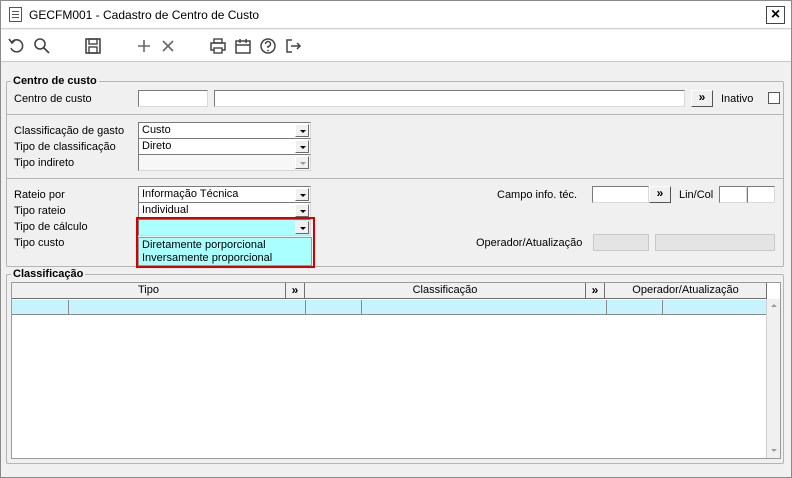 The height and width of the screenshot is (478, 792). Describe the element at coordinates (621, 242) in the screenshot. I see `operador-input` at that location.